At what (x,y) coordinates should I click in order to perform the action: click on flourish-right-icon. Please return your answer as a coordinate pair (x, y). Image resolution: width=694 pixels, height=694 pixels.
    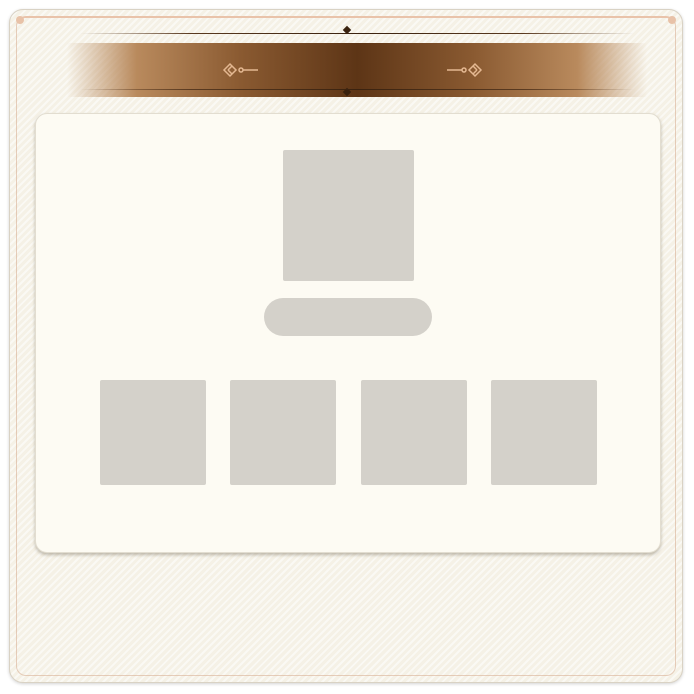
    Looking at the image, I should click on (465, 70).